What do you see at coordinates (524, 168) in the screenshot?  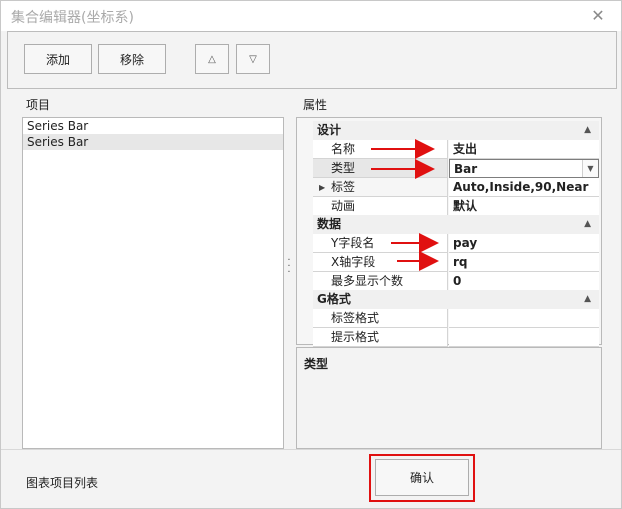 I see `property-value-dropdown: Bar ▼` at bounding box center [524, 168].